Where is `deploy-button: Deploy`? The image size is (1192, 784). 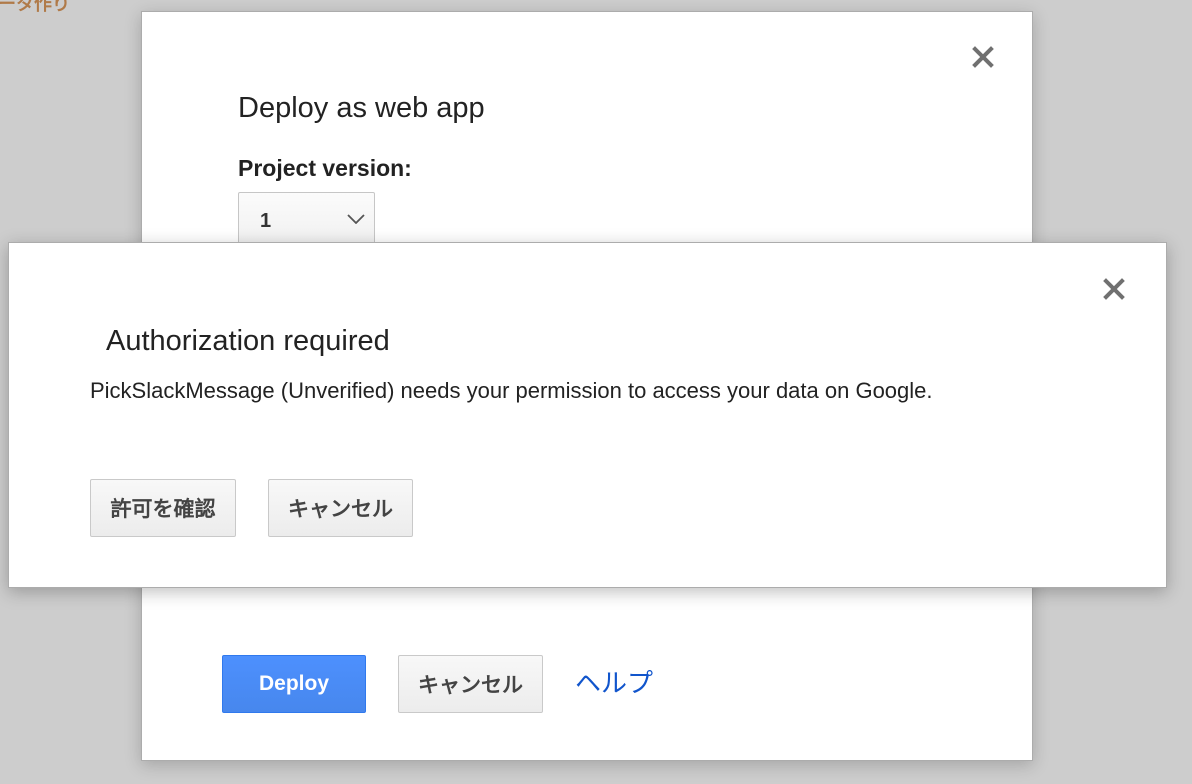 deploy-button: Deploy is located at coordinates (294, 684).